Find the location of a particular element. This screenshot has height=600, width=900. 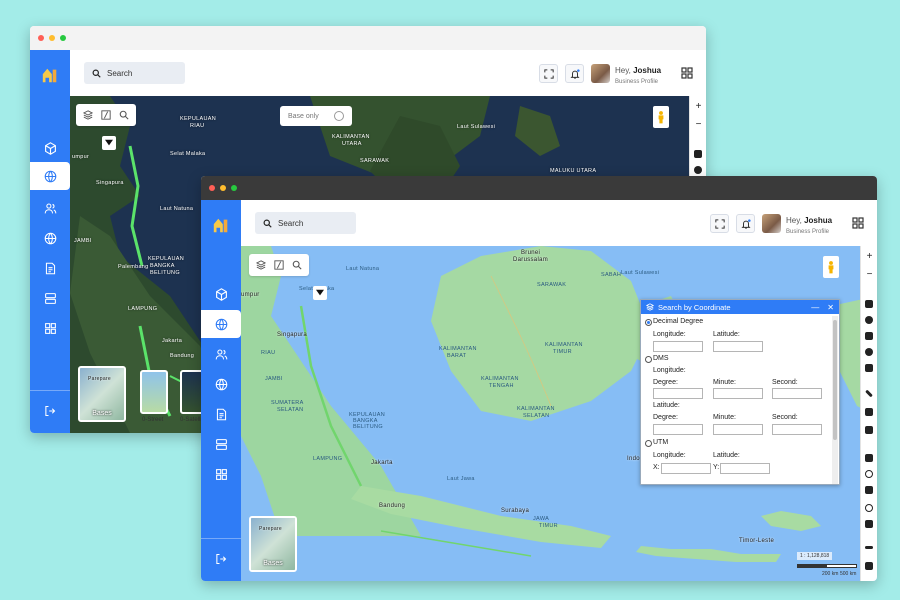

dd-longitude-field is located at coordinates (678, 346).